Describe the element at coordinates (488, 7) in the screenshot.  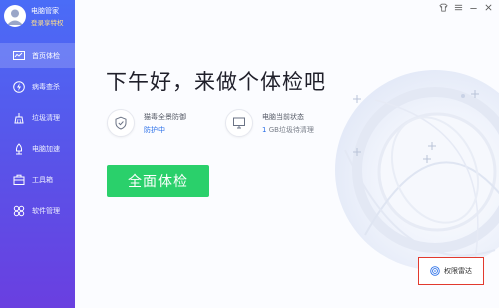
I see `close-icon` at that location.